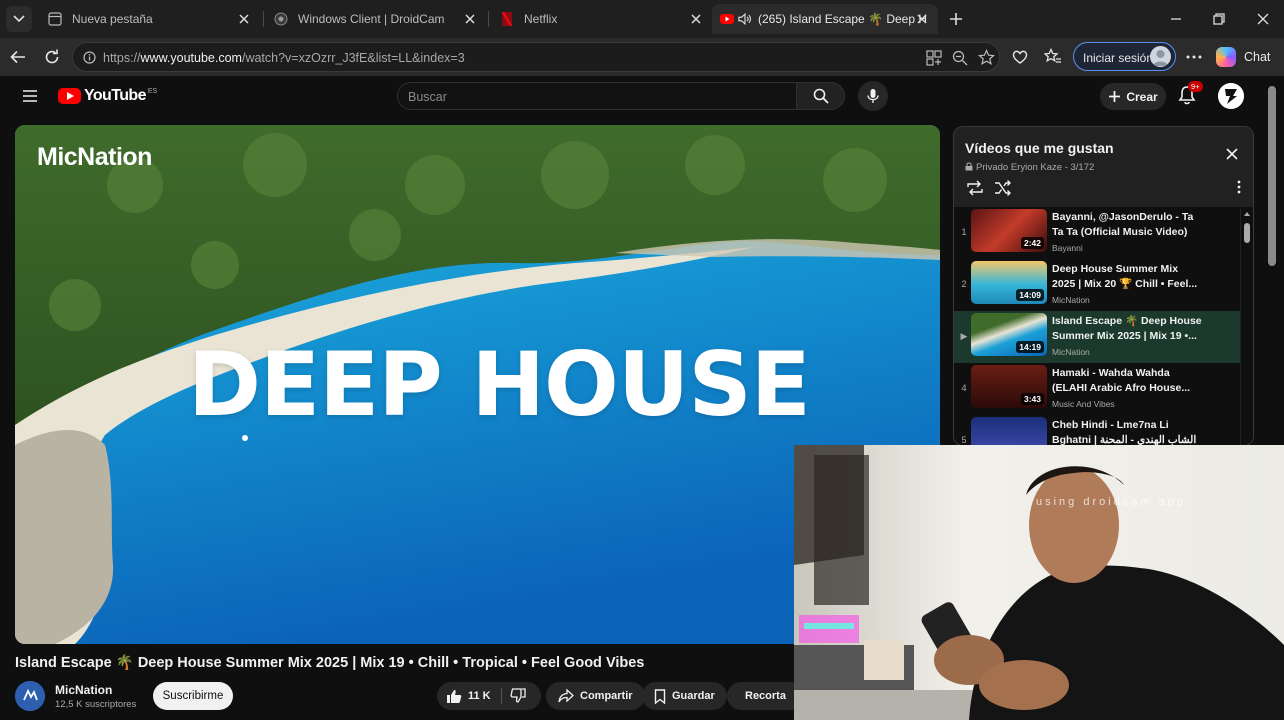  What do you see at coordinates (1247, 233) in the screenshot?
I see `scrollbar-thumb` at bounding box center [1247, 233].